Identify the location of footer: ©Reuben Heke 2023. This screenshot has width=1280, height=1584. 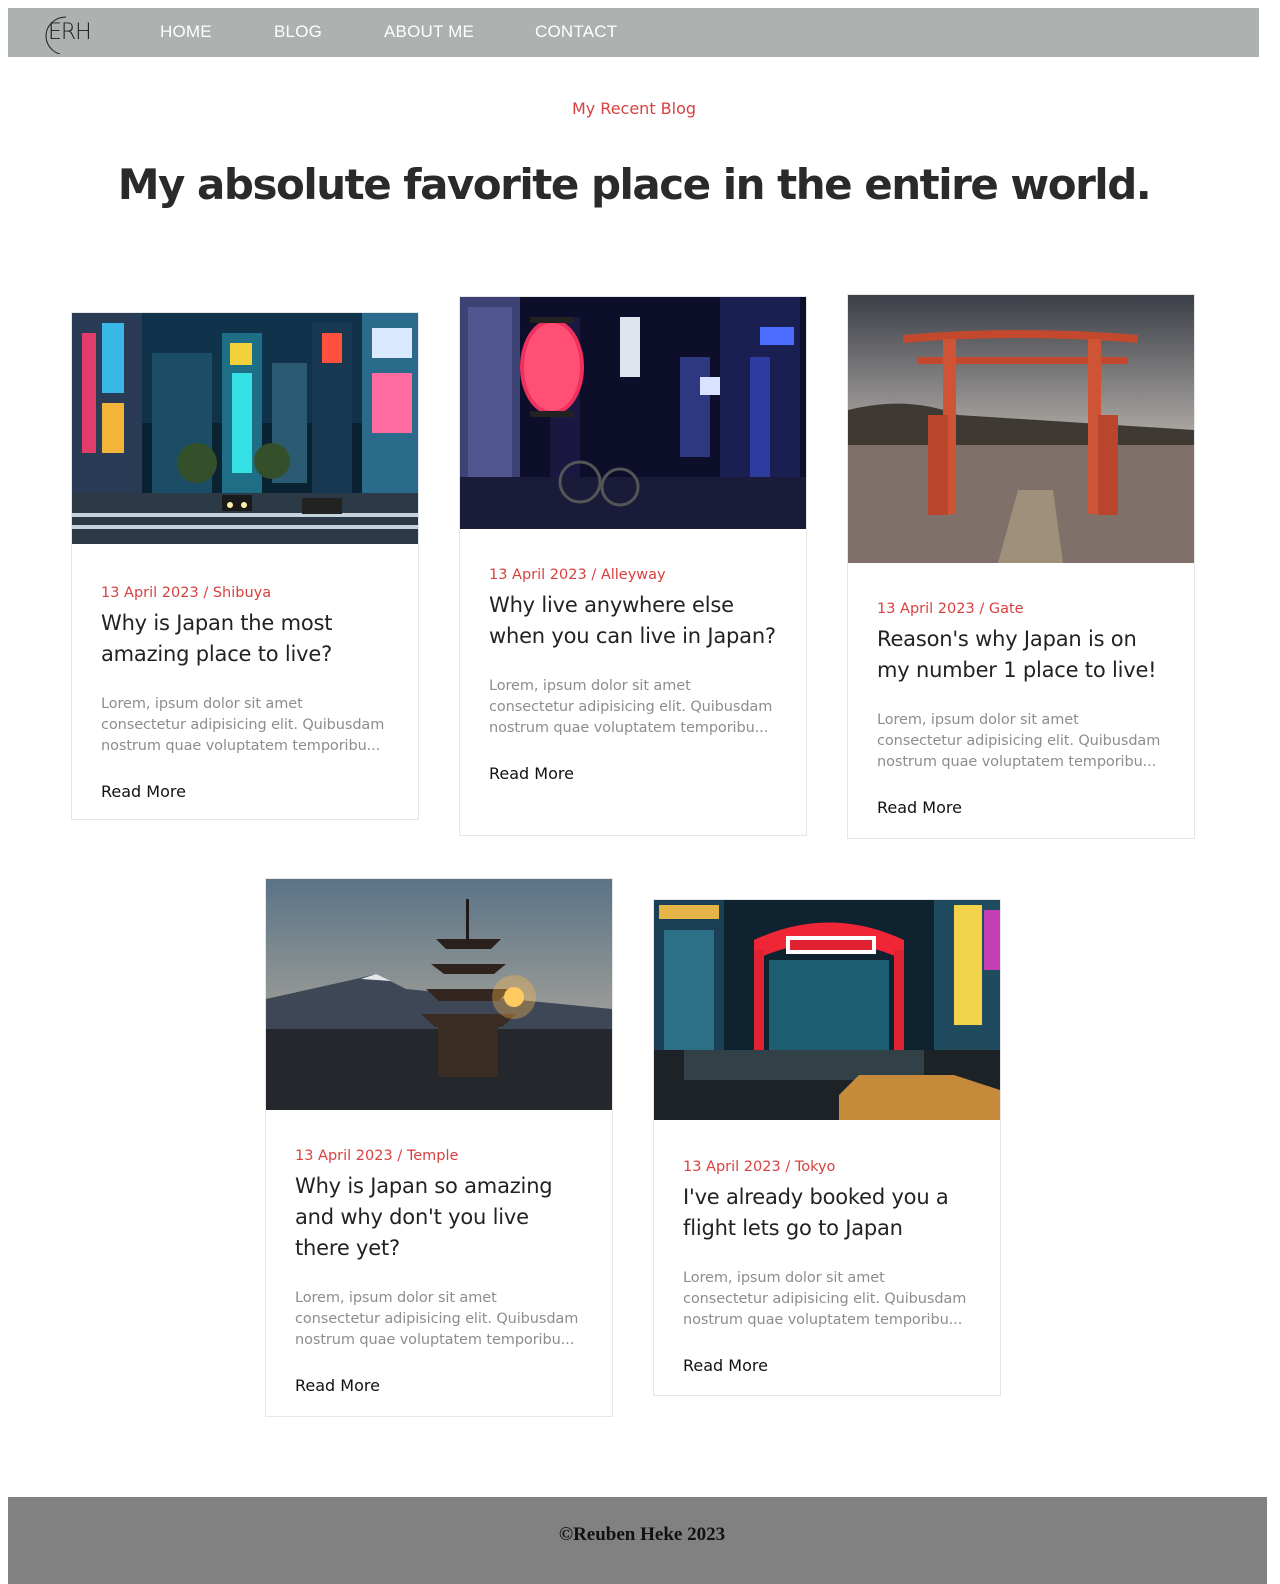
(637, 1540).